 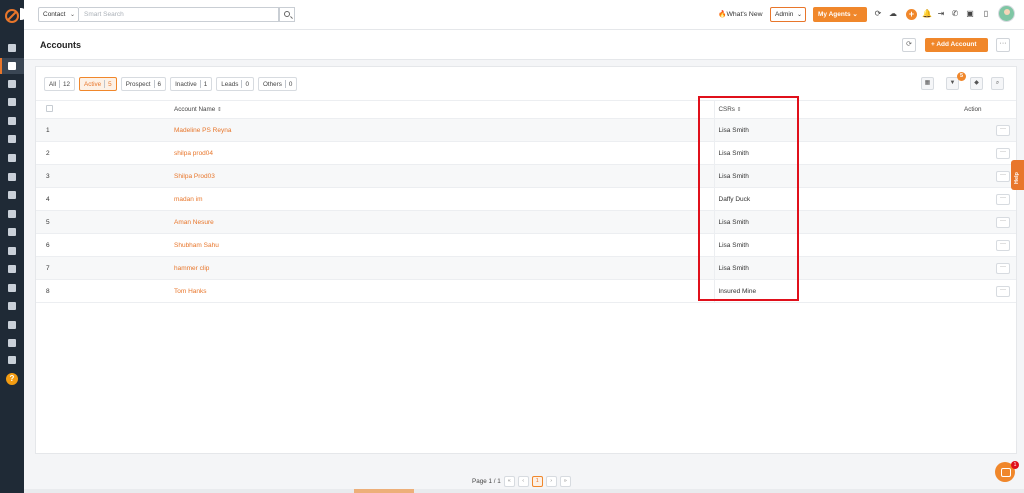 What do you see at coordinates (537, 481) in the screenshot?
I see `current-page-button: 1` at bounding box center [537, 481].